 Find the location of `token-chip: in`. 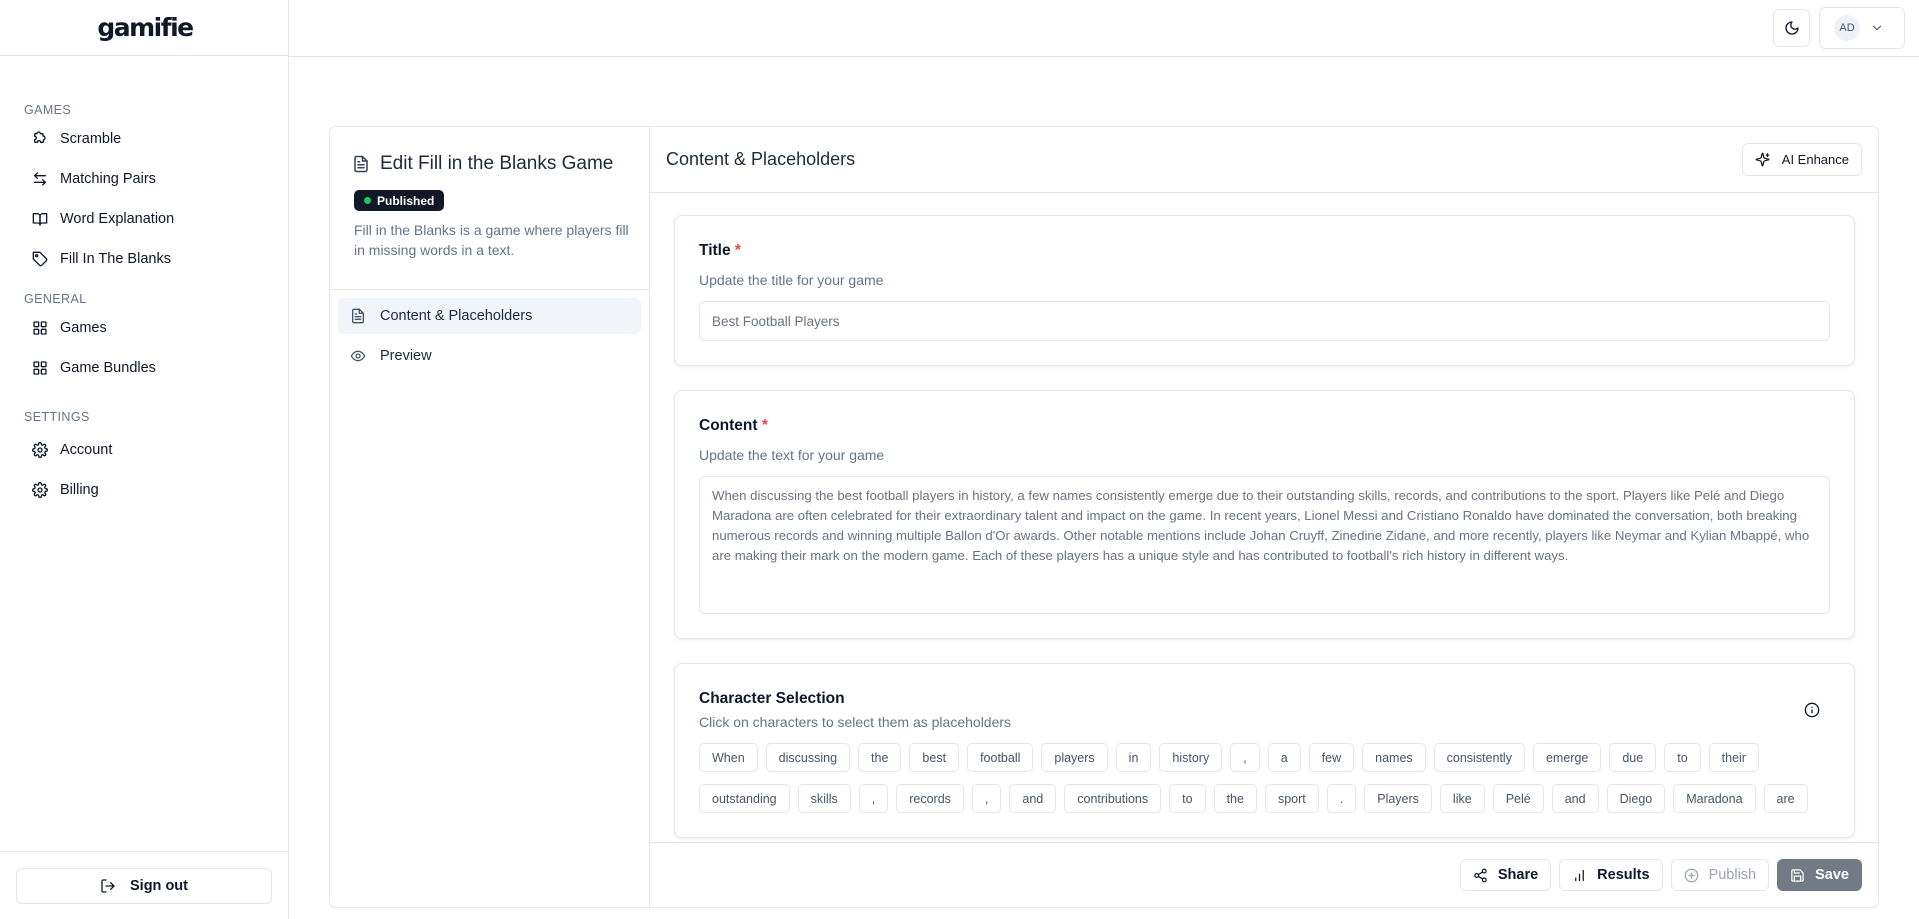

token-chip: in is located at coordinates (1133, 757).